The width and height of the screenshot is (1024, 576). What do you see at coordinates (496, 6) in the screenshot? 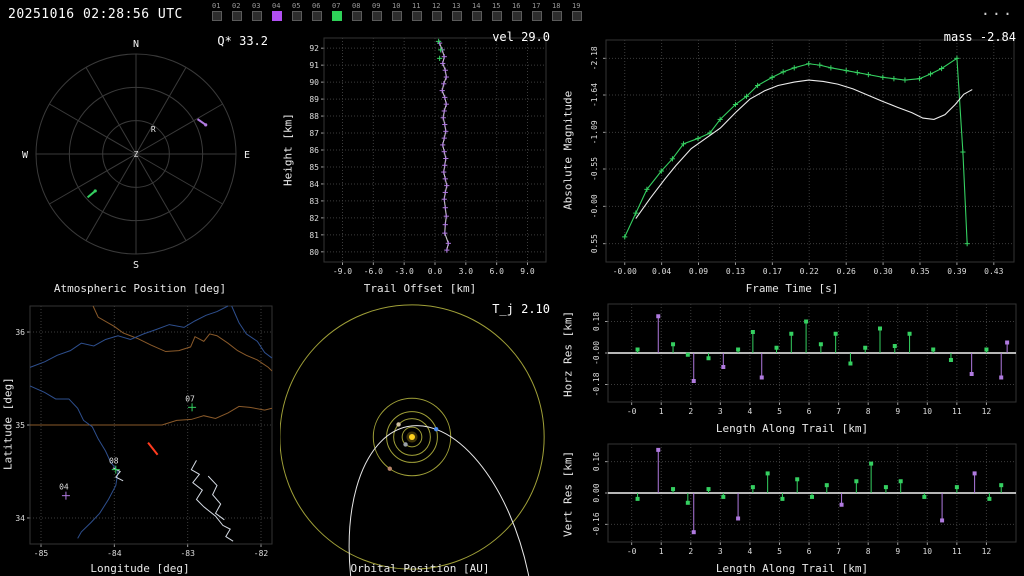
I see `station-id-label: 15` at bounding box center [496, 6].